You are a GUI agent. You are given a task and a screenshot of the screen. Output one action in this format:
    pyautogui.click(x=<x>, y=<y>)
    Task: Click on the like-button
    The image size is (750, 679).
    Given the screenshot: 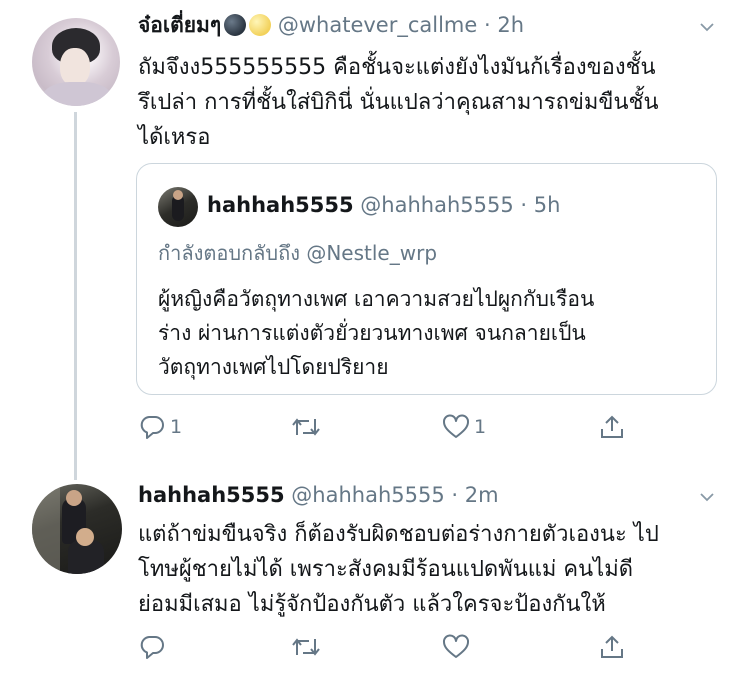 What is the action you would take?
    pyautogui.click(x=458, y=647)
    